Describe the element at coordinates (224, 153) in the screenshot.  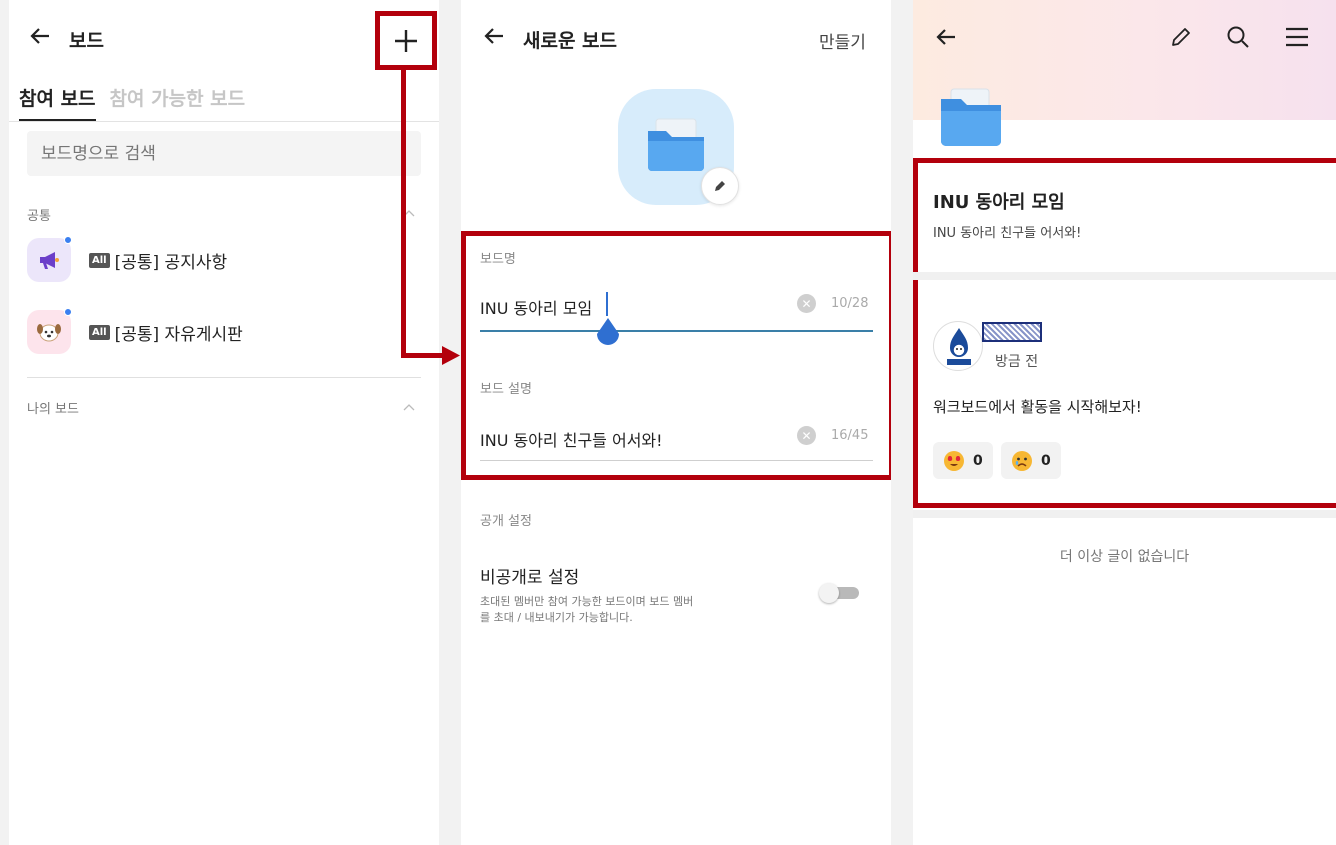
I see `board-search-input` at that location.